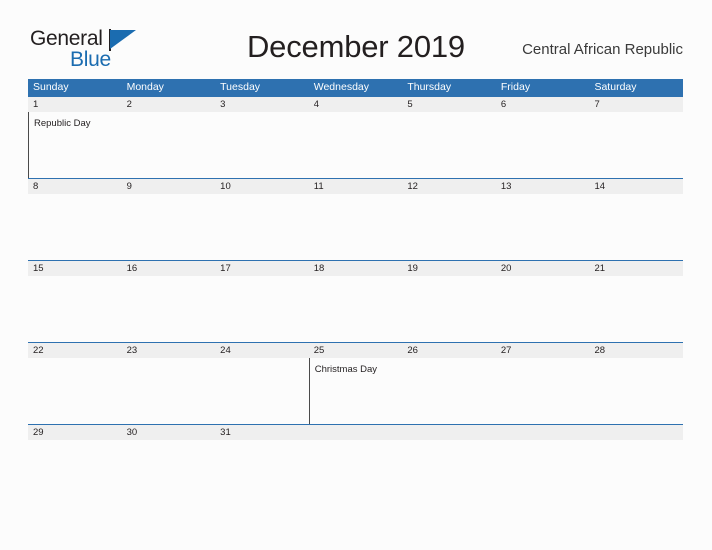 This screenshot has height=550, width=712. Describe the element at coordinates (169, 186) in the screenshot. I see `date-cell: 9` at that location.